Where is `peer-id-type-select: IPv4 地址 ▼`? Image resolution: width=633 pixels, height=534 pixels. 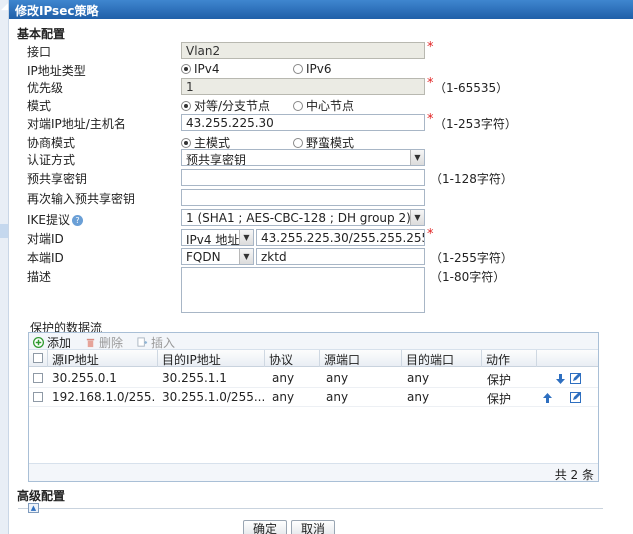 peer-id-type-select: IPv4 地址 ▼ is located at coordinates (217, 237).